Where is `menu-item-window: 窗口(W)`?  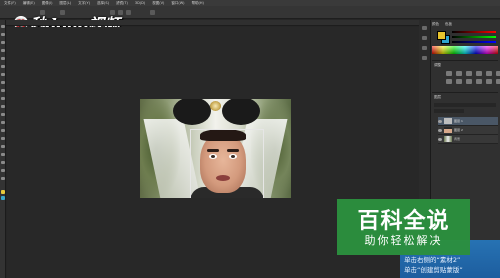
menu-item-window: 窗口(W) is located at coordinates (177, 3).